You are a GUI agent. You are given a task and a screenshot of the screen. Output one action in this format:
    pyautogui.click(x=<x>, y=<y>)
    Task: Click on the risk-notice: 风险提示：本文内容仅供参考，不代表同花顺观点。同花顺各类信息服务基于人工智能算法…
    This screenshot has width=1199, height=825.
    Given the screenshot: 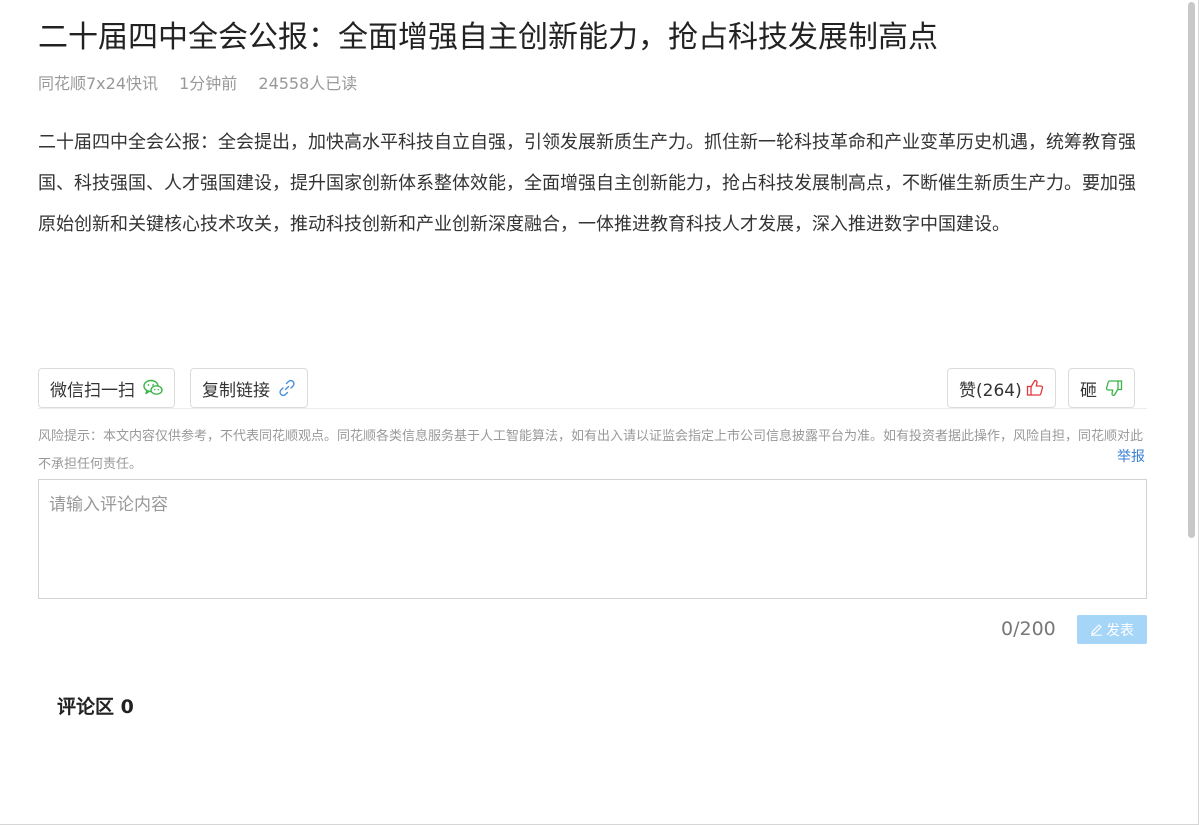 What is the action you would take?
    pyautogui.click(x=591, y=450)
    